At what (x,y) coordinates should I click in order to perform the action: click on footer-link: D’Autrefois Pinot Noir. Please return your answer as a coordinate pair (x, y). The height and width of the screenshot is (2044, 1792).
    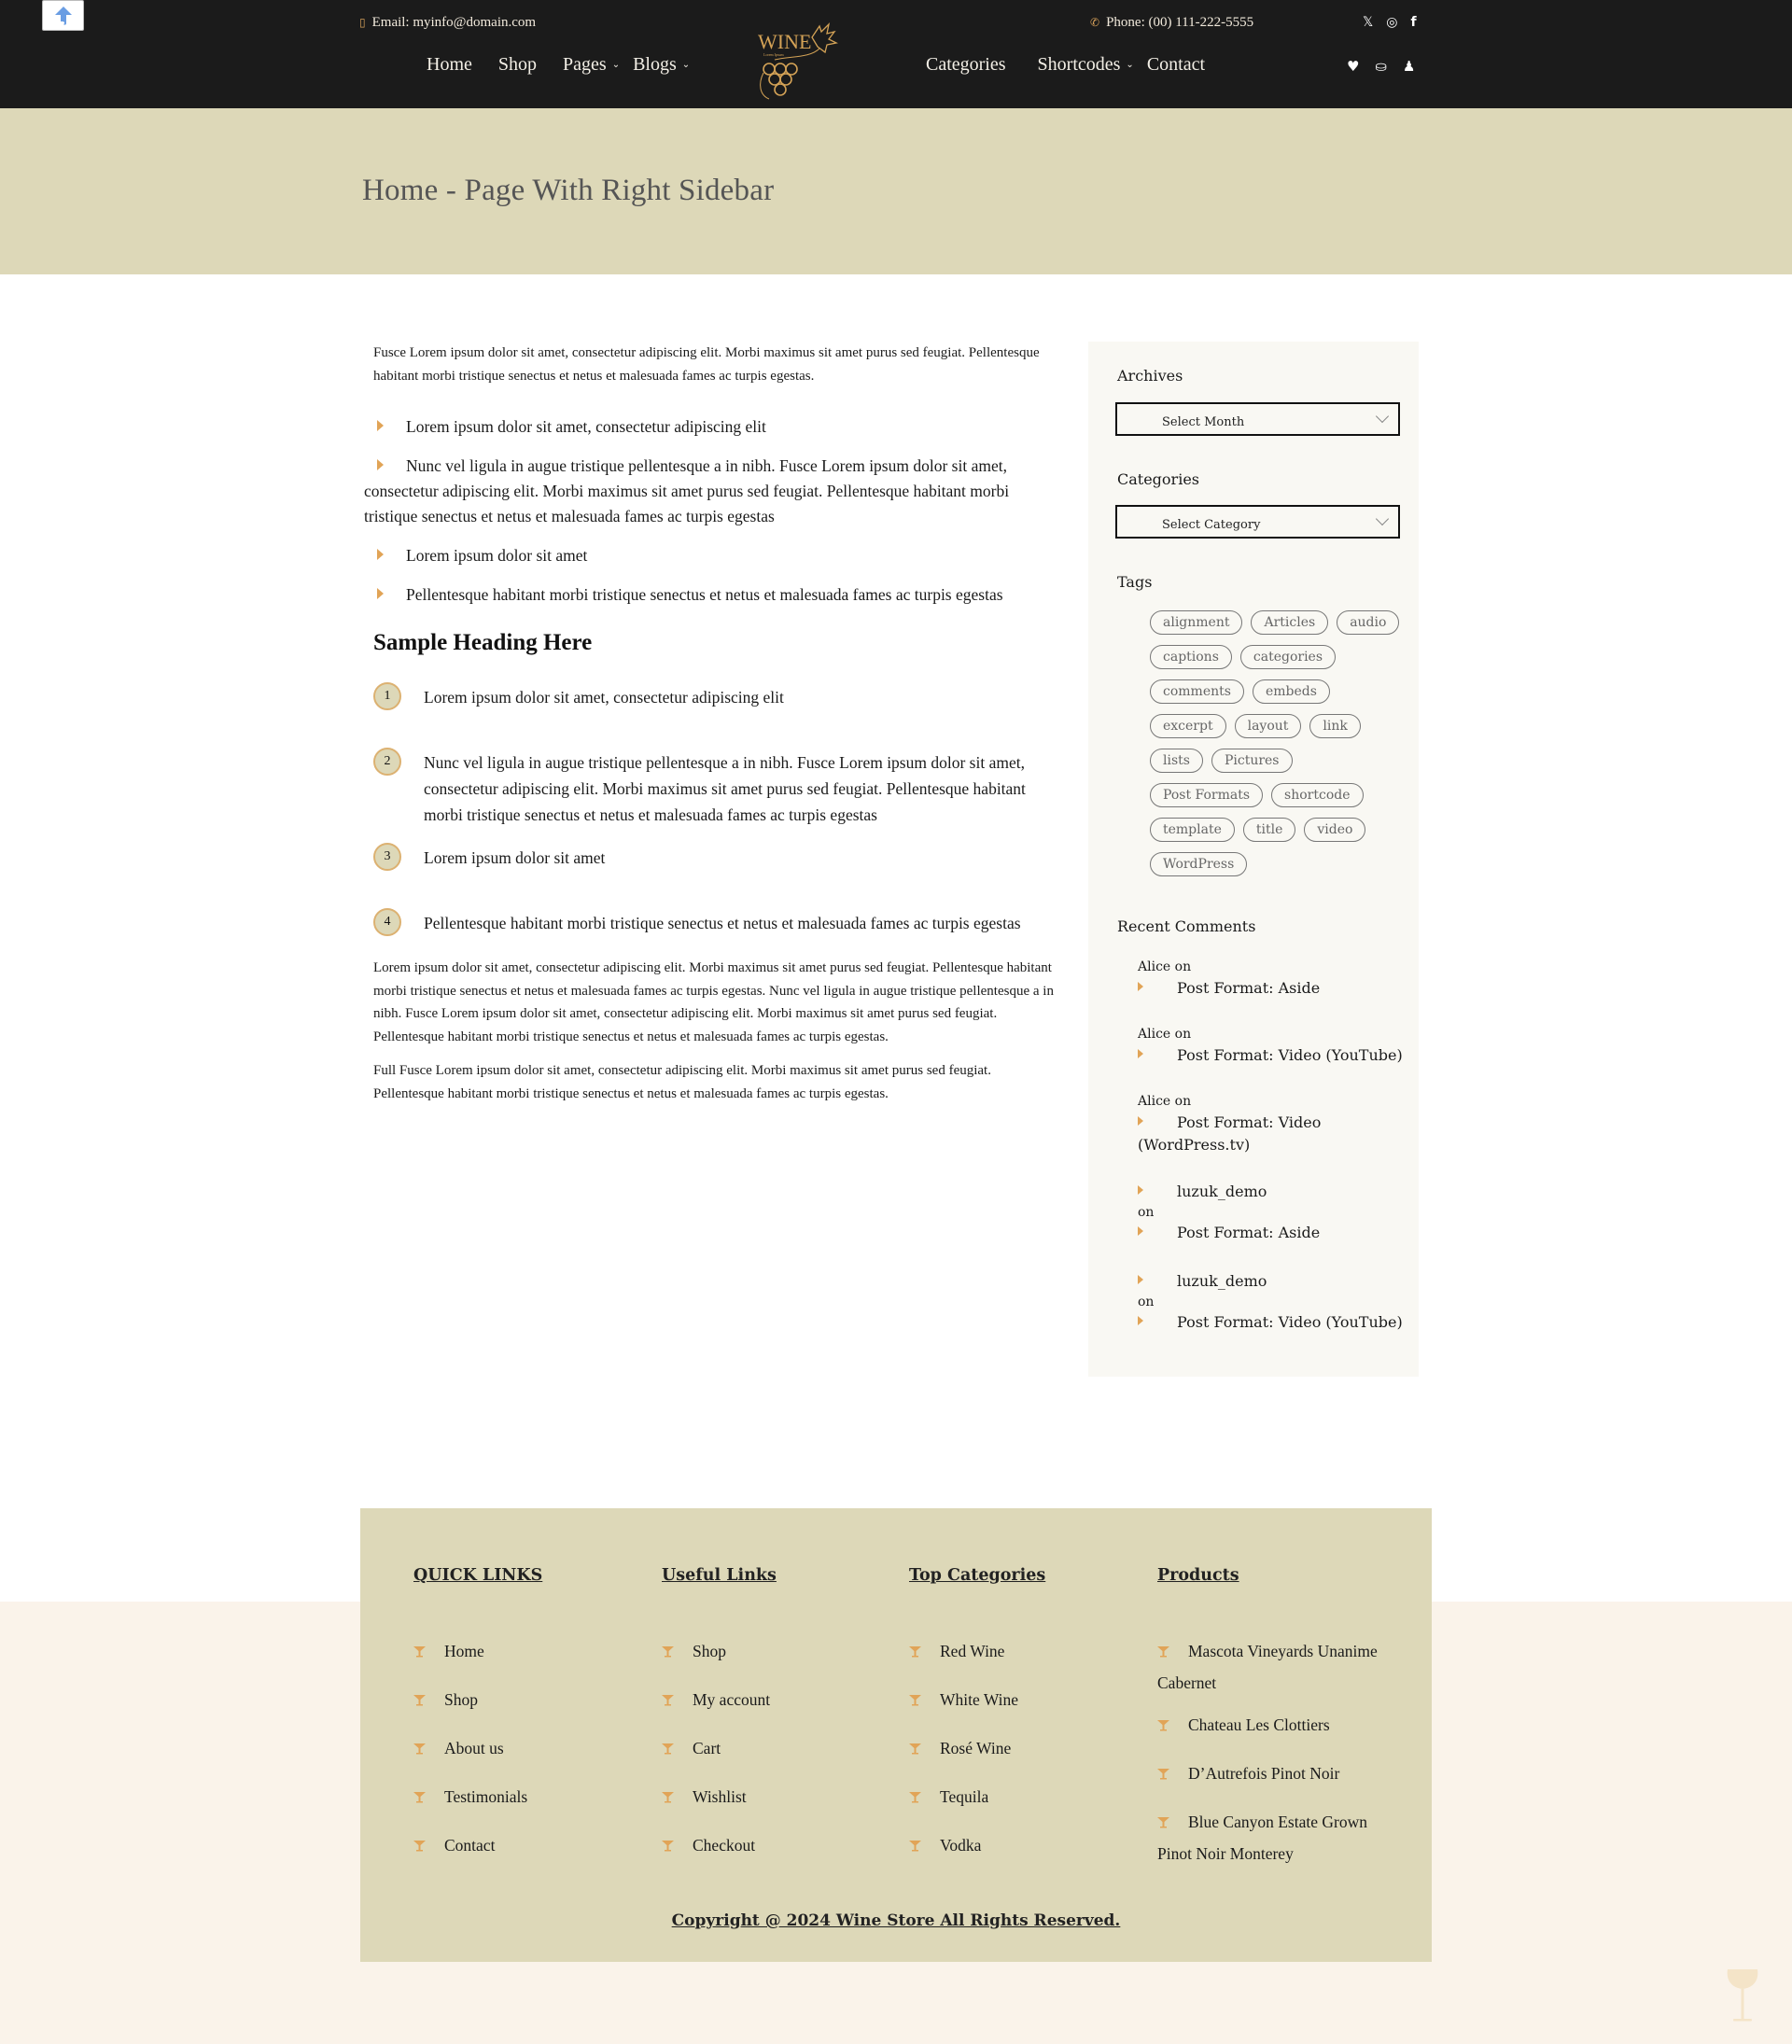
    Looking at the image, I should click on (1274, 1777).